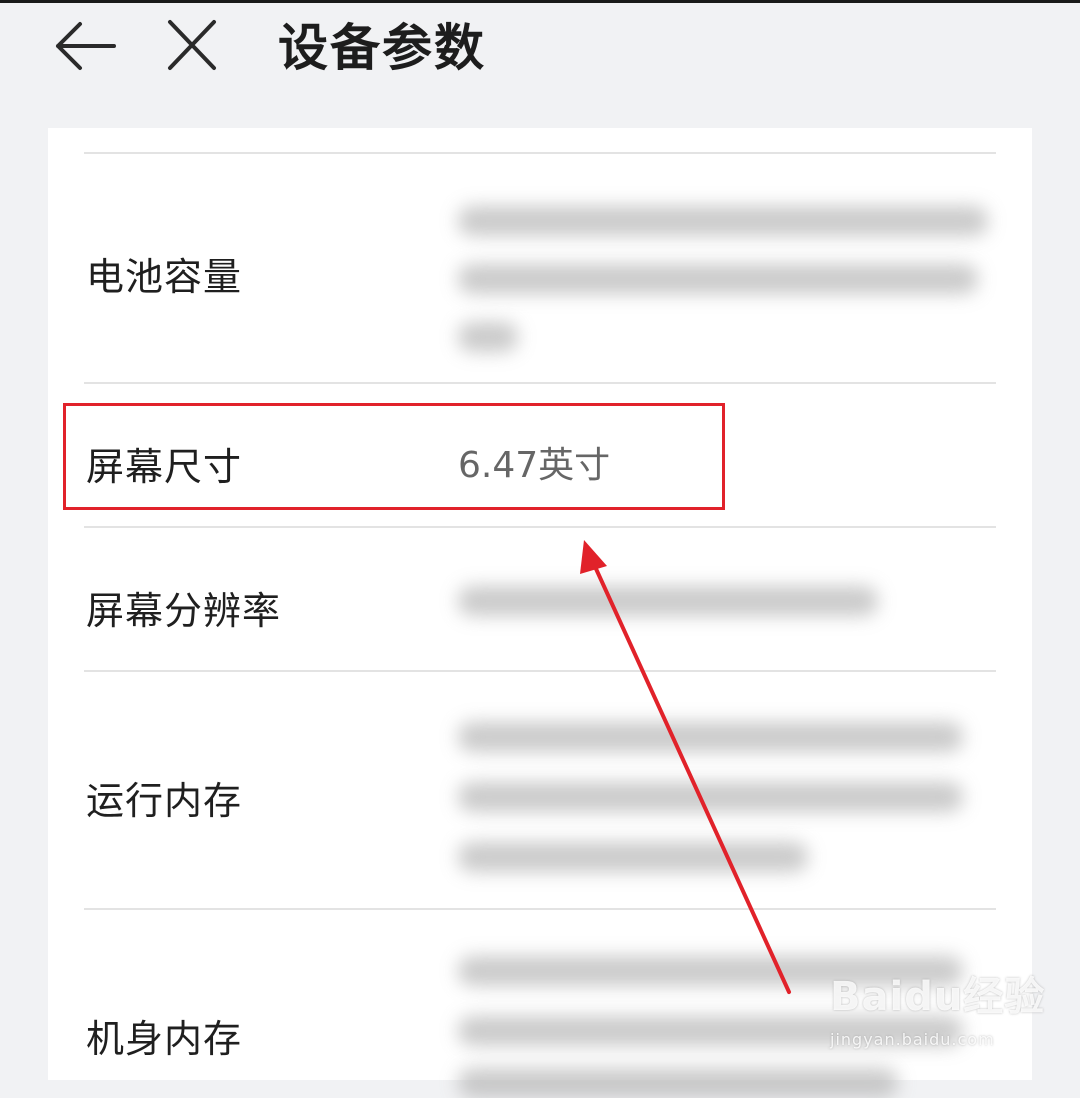 The height and width of the screenshot is (1098, 1080). I want to click on back-button, so click(86, 46).